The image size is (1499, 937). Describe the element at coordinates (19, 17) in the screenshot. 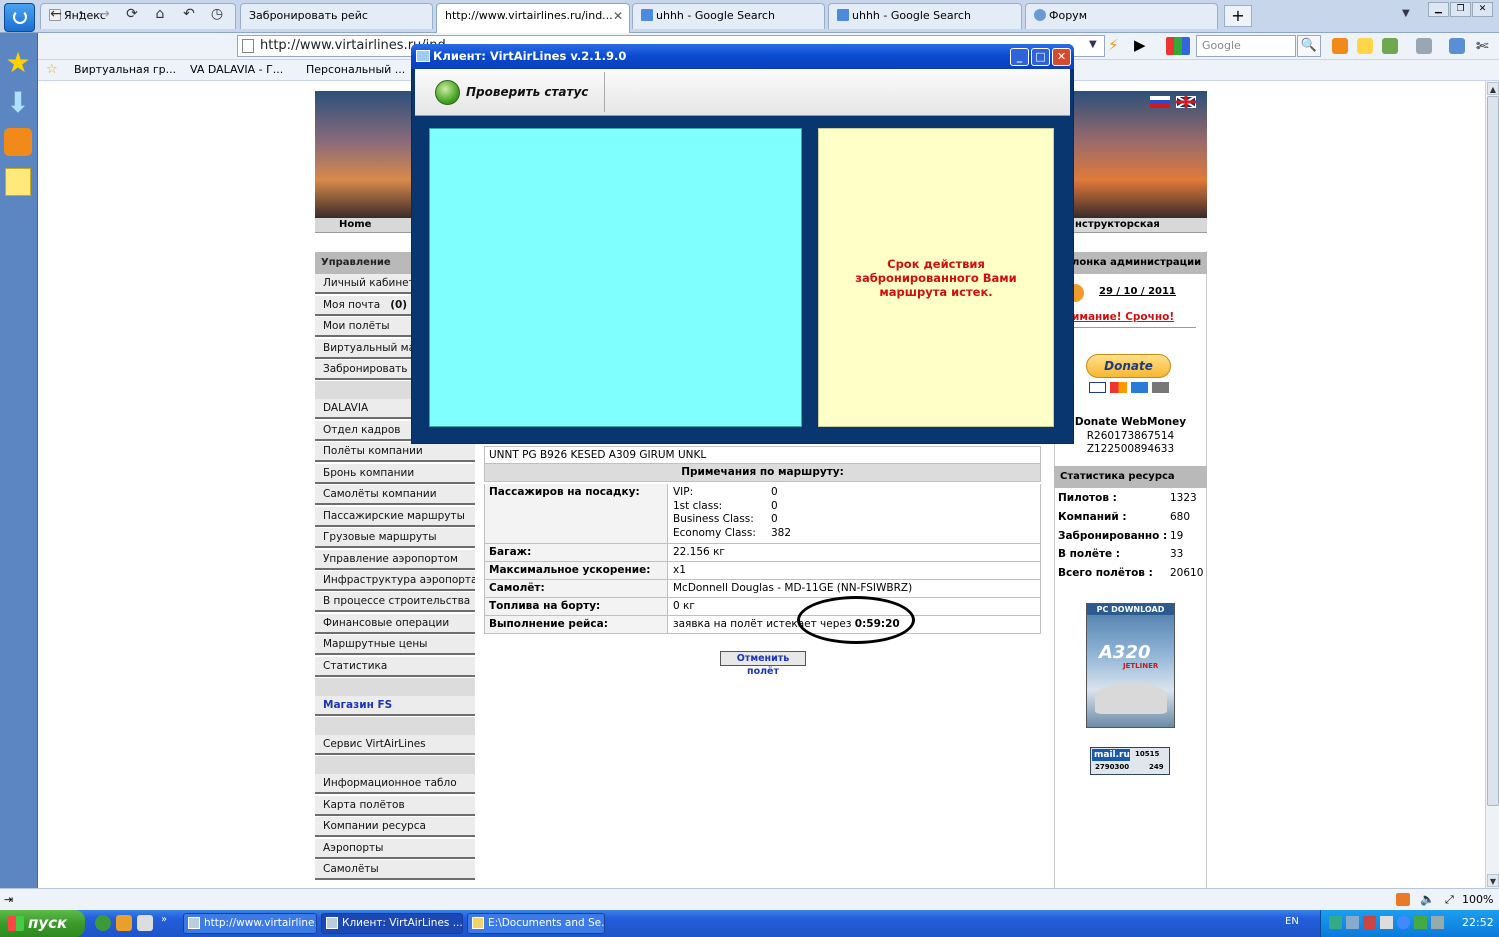

I see `browser-menu-button` at that location.